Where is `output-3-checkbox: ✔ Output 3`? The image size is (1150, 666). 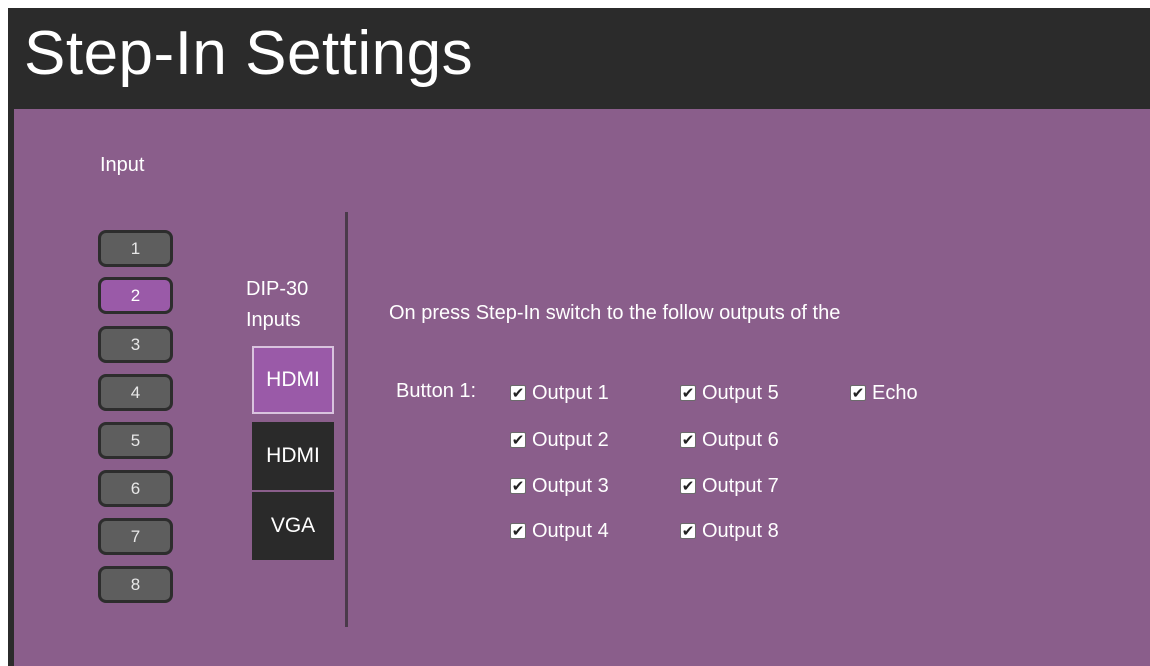 output-3-checkbox: ✔ Output 3 is located at coordinates (559, 486).